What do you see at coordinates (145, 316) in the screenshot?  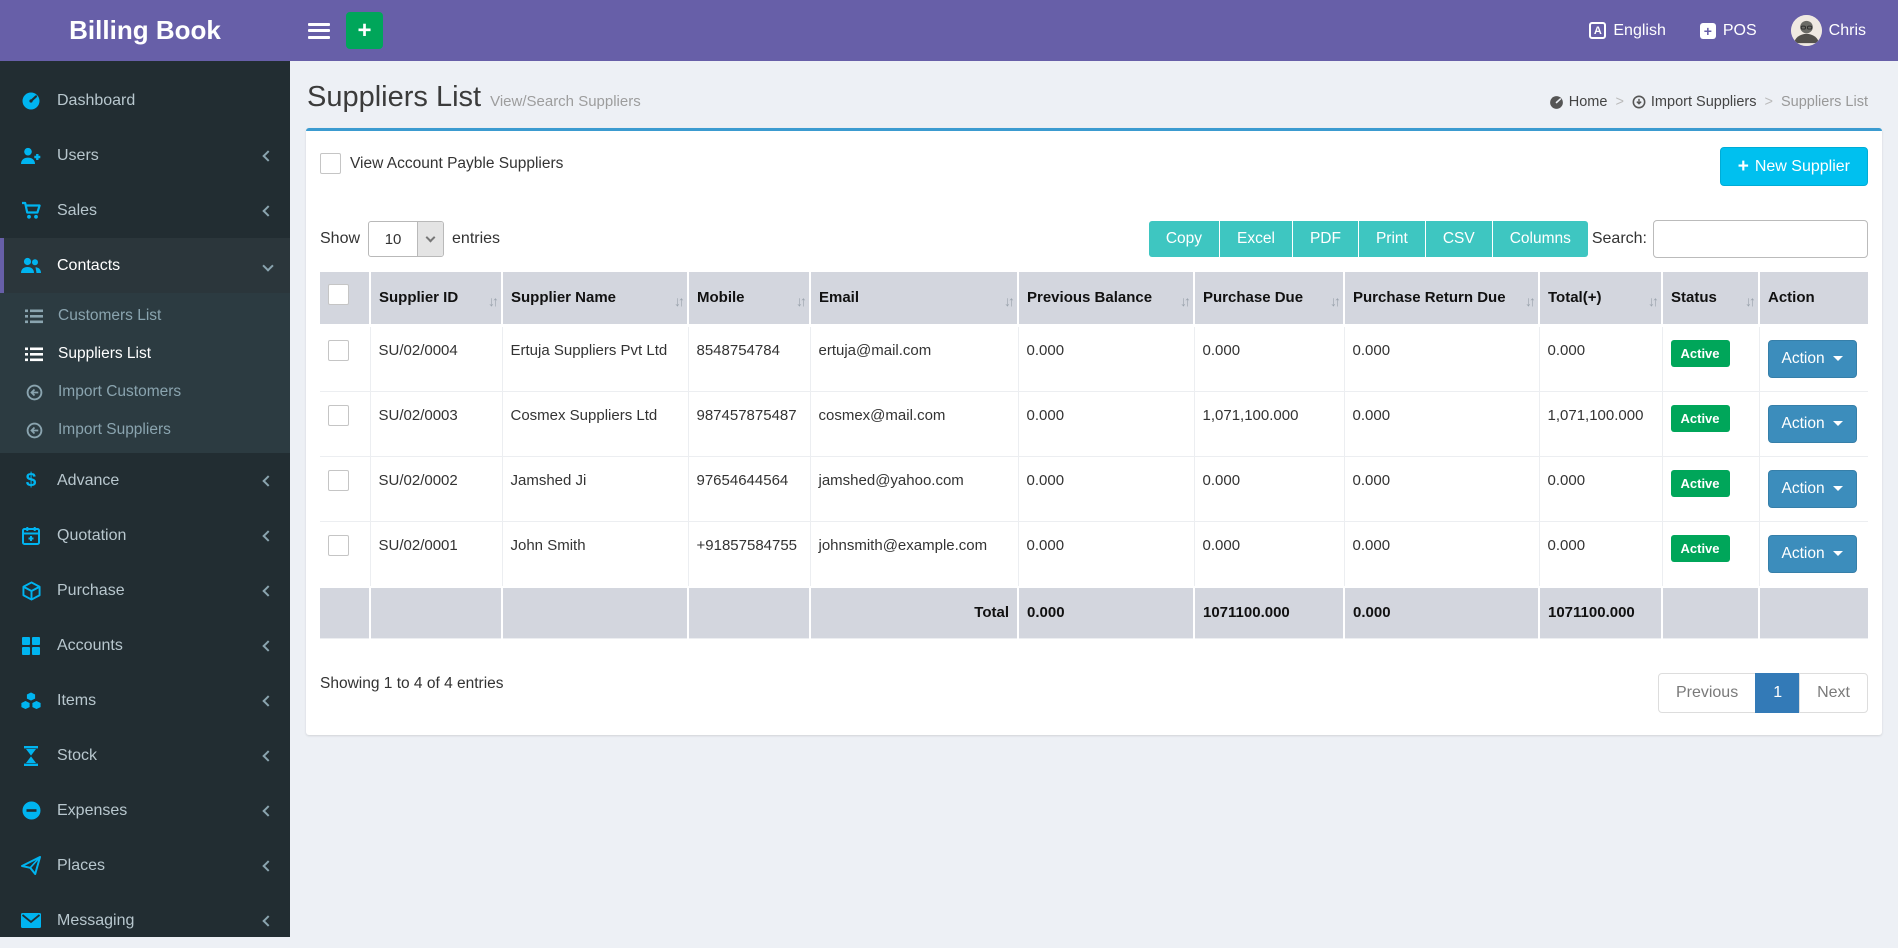 I see `sidebar-item-customers-list: Customers List` at bounding box center [145, 316].